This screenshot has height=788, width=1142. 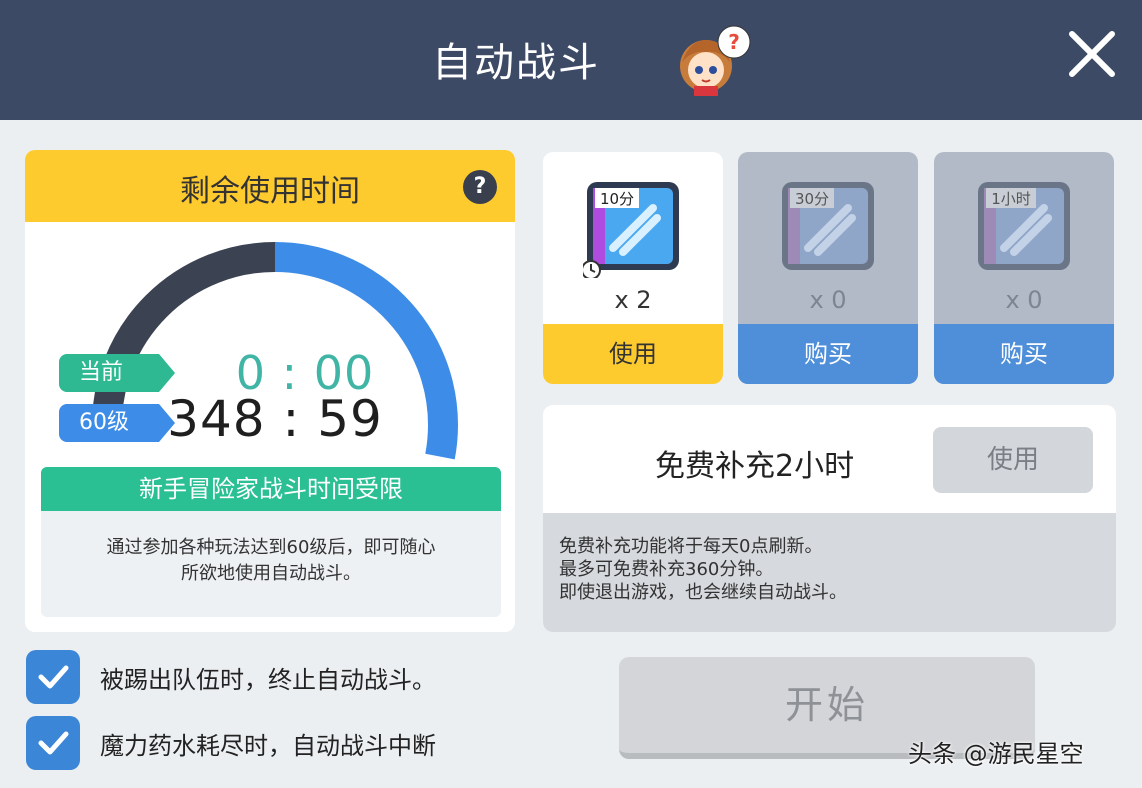 I want to click on option-mana-checkbox, so click(x=53, y=743).